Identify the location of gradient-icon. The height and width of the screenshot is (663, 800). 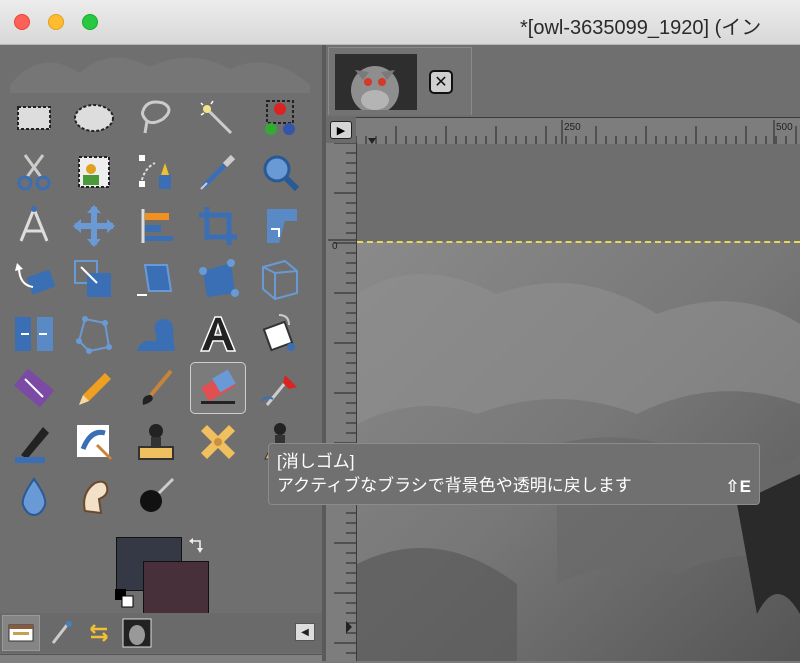
(34, 388).